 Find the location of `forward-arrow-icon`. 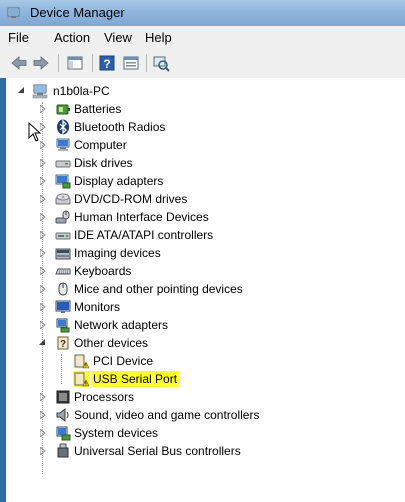

forward-arrow-icon is located at coordinates (41, 63).